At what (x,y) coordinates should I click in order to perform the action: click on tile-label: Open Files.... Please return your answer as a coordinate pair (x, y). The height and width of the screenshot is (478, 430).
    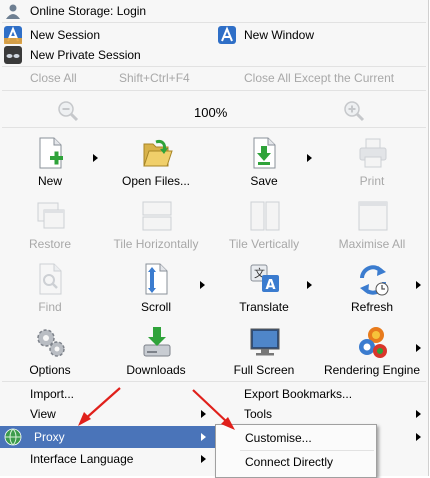
    Looking at the image, I should click on (156, 181).